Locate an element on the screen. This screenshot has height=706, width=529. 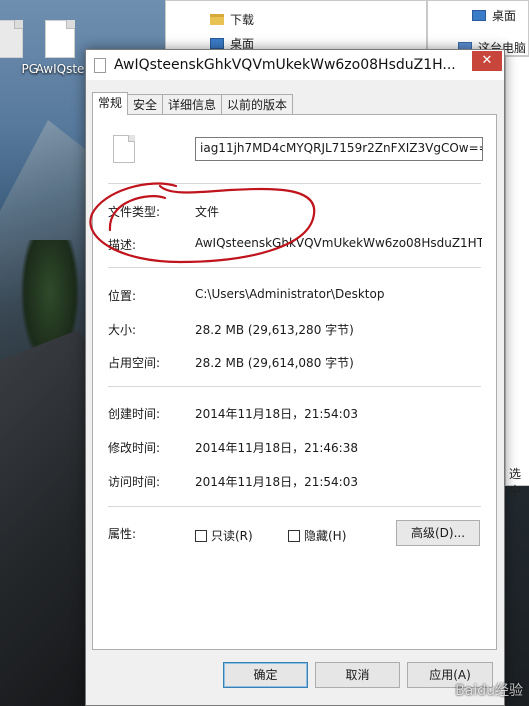
ok-button: 确定 is located at coordinates (265, 675).